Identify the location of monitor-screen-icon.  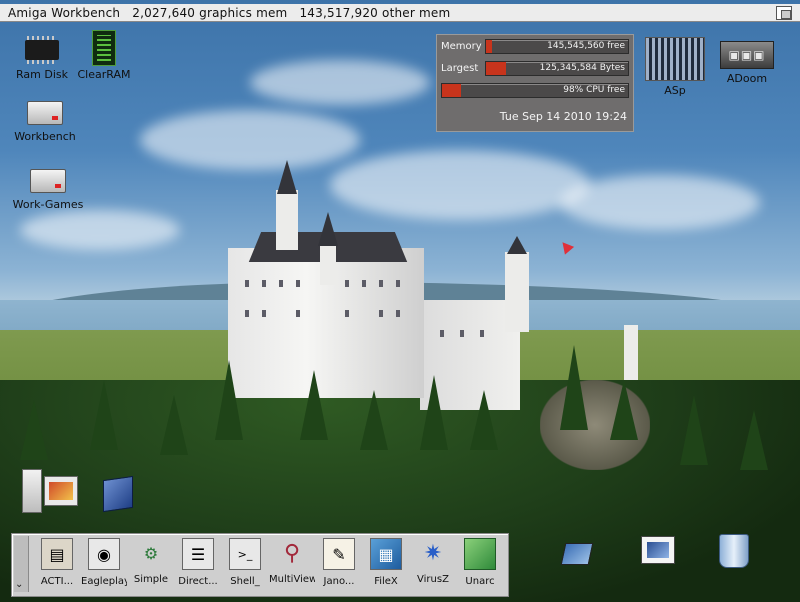
(658, 550).